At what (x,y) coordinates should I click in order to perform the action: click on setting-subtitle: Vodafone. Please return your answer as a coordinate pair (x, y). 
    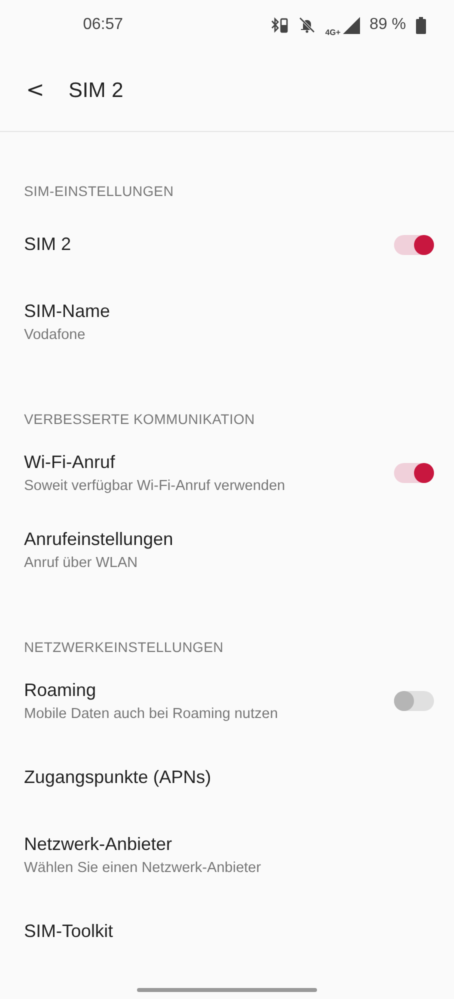
    Looking at the image, I should click on (55, 334).